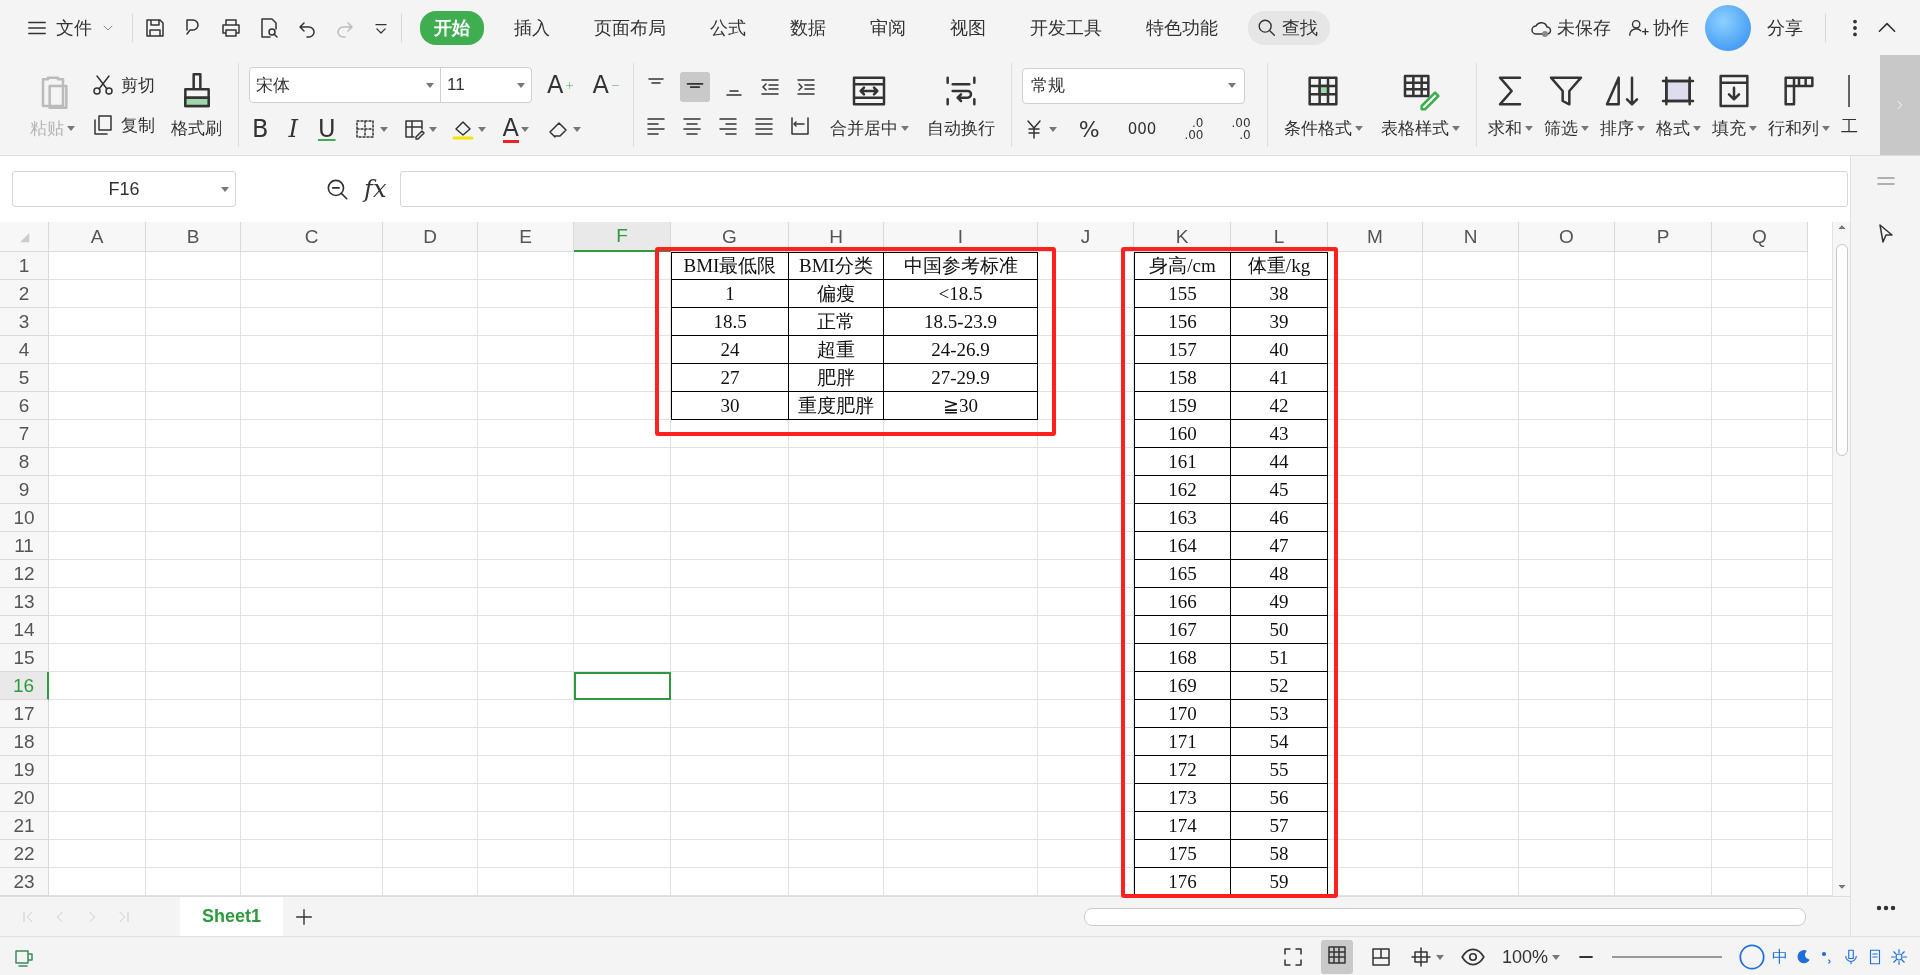 The height and width of the screenshot is (975, 1920). What do you see at coordinates (1752, 957) in the screenshot?
I see `ime-logo-icon` at bounding box center [1752, 957].